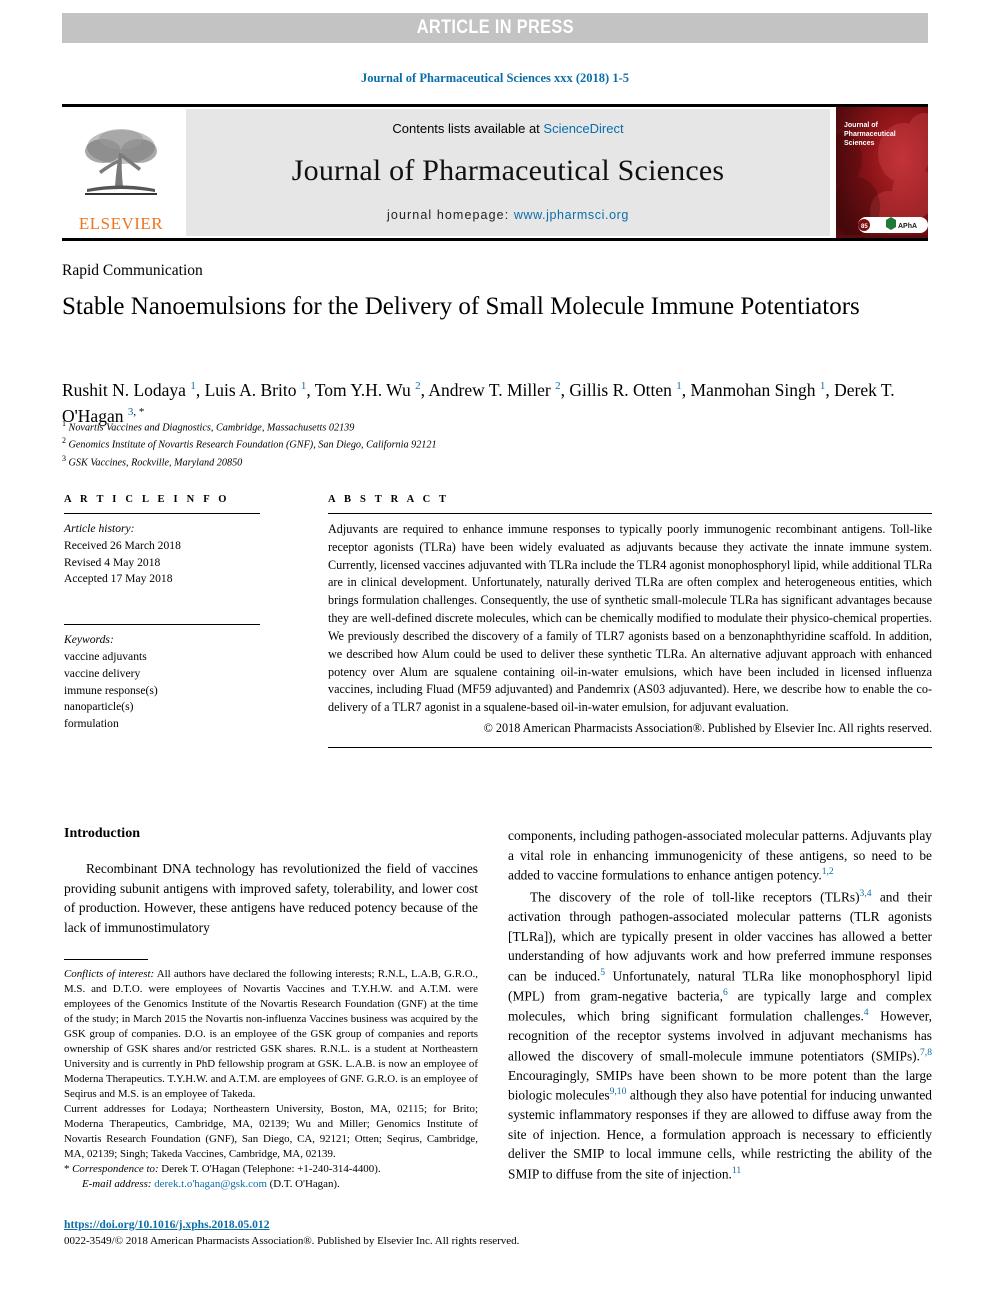  What do you see at coordinates (162, 513) in the screenshot?
I see `article-info-rule` at bounding box center [162, 513].